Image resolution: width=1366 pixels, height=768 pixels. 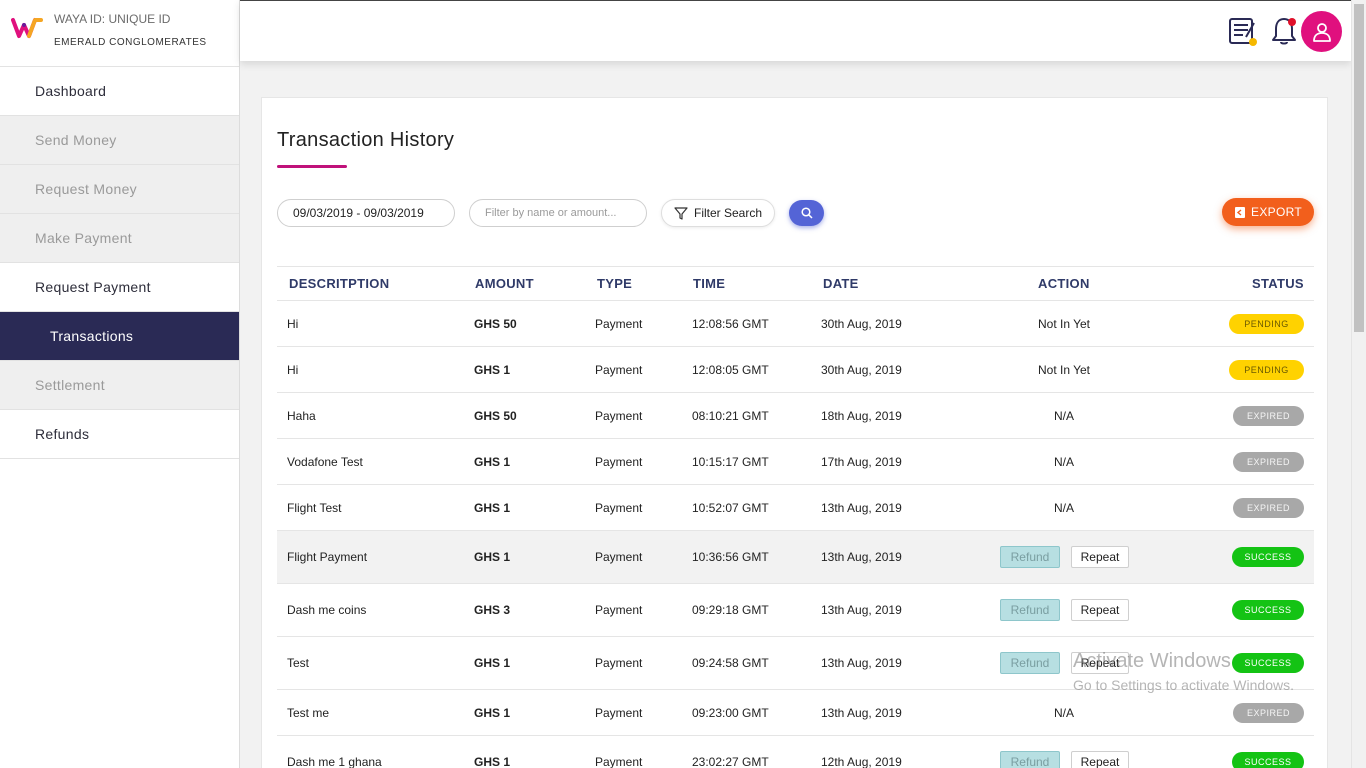 I want to click on cell-description: Test, so click(x=298, y=663).